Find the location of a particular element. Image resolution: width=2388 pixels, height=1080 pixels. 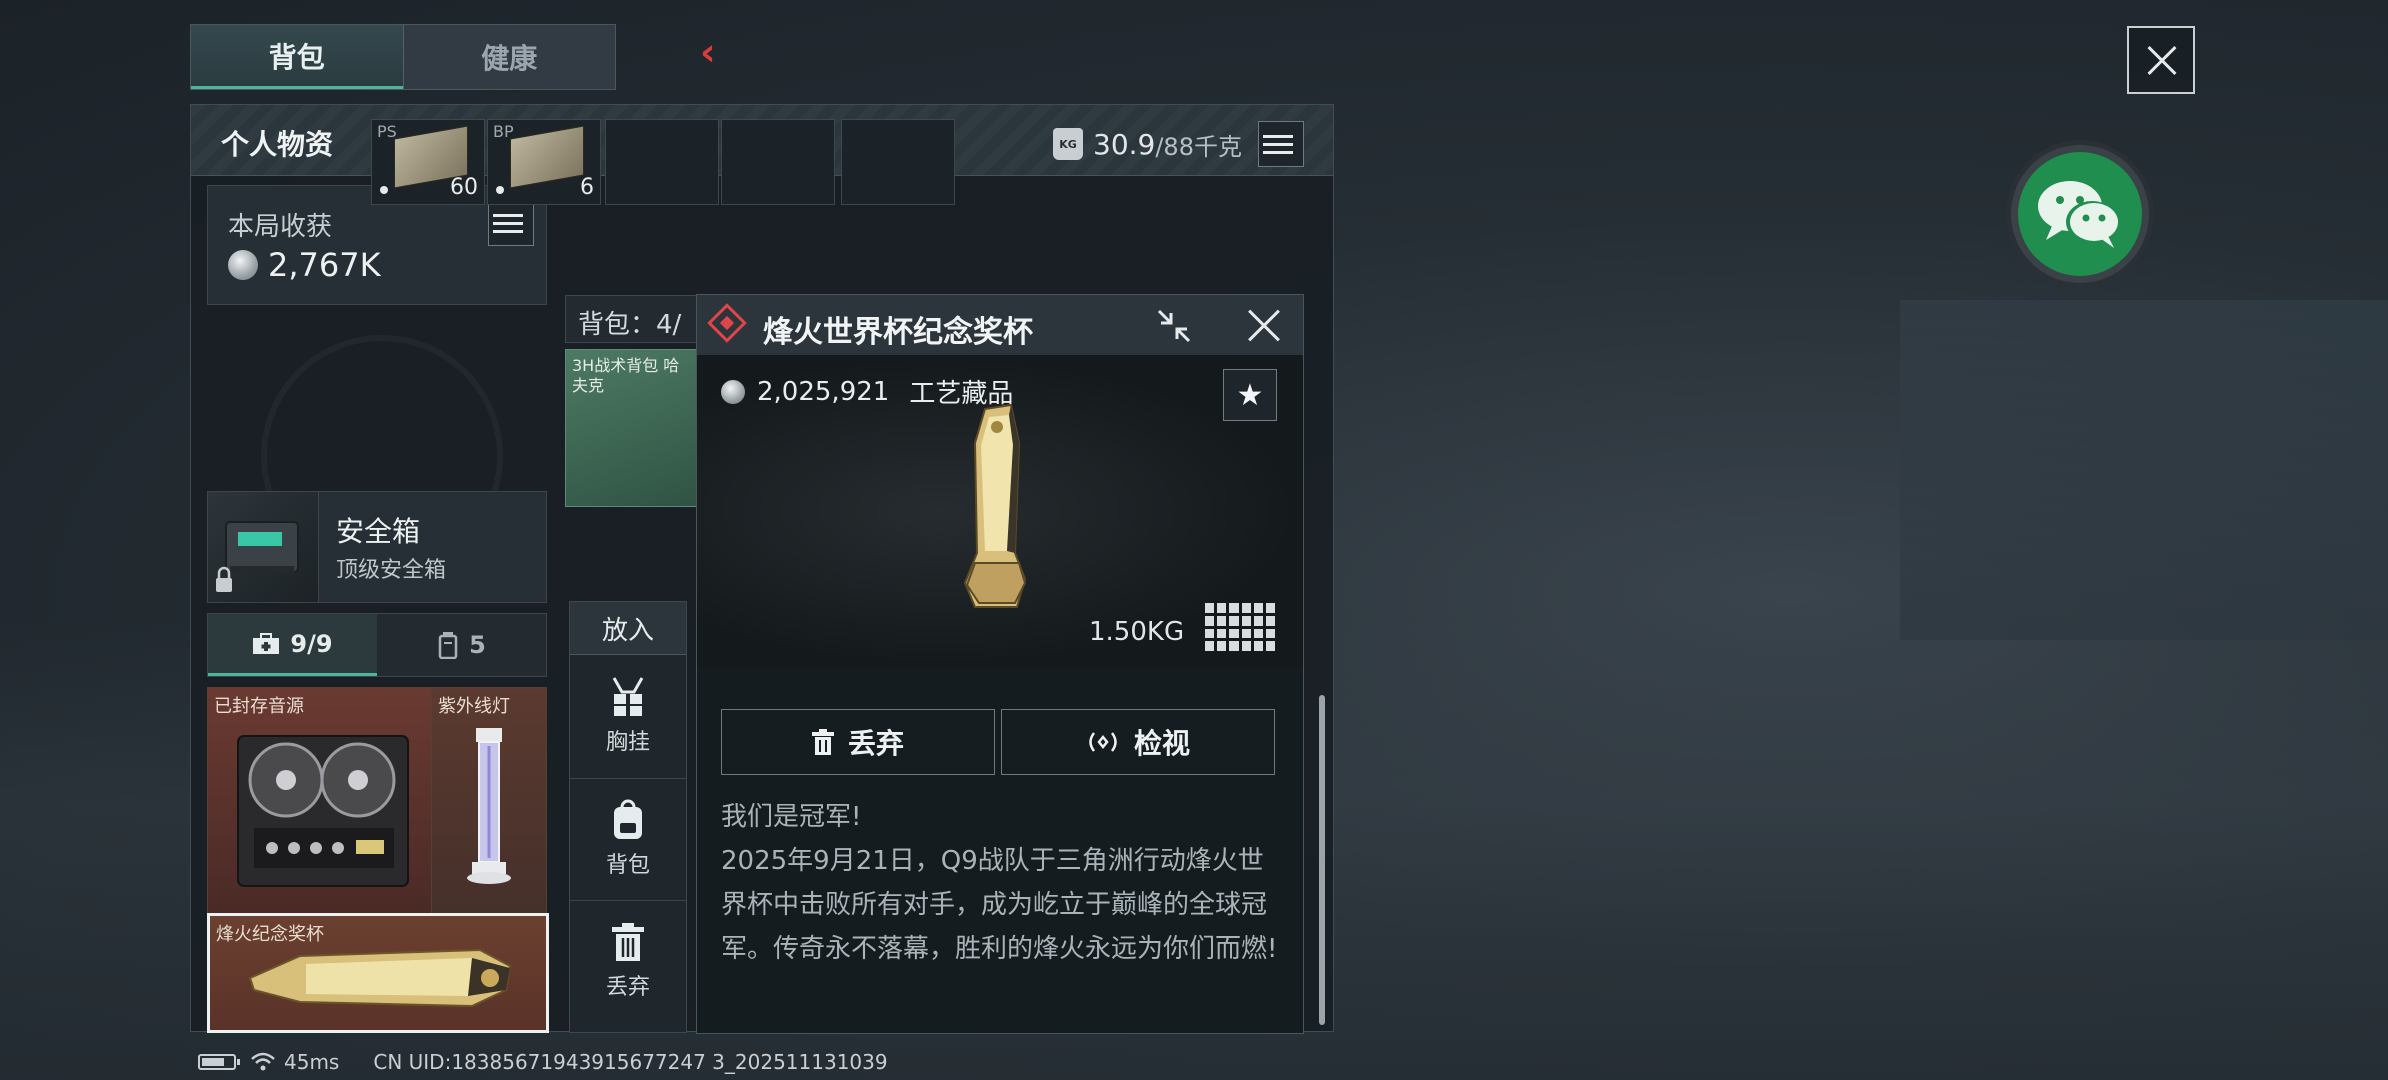

ammo-count: 60 is located at coordinates (464, 187).